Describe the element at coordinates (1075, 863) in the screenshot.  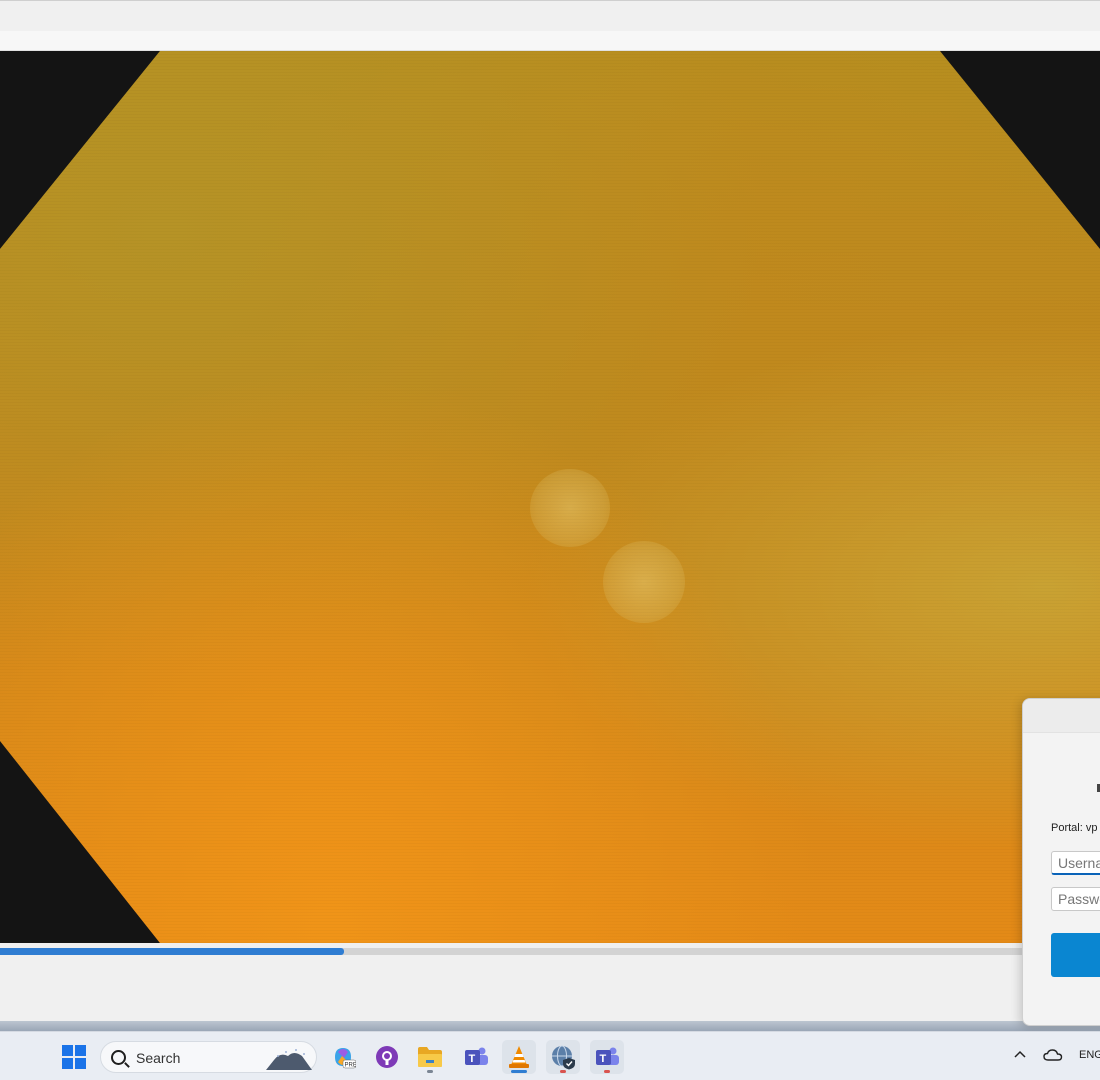
I see `username-input` at that location.